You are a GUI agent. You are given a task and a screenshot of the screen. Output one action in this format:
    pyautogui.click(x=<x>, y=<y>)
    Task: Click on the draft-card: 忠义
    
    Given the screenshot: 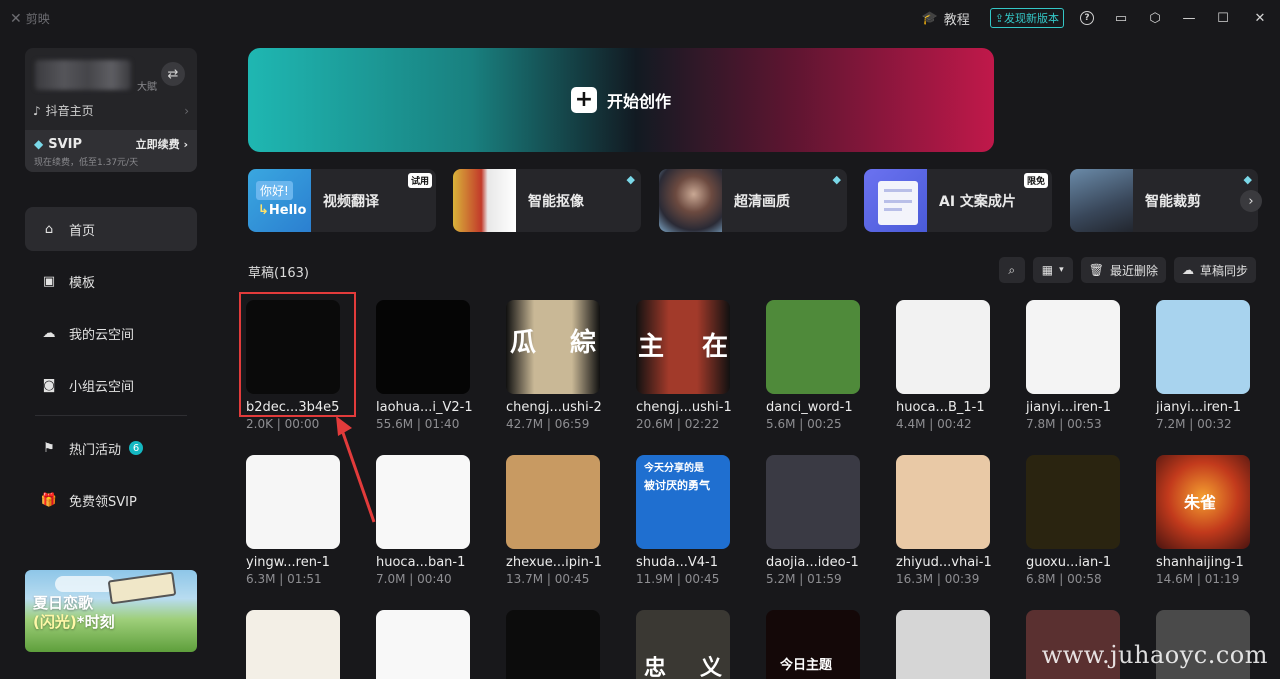 What is the action you would take?
    pyautogui.click(x=684, y=644)
    